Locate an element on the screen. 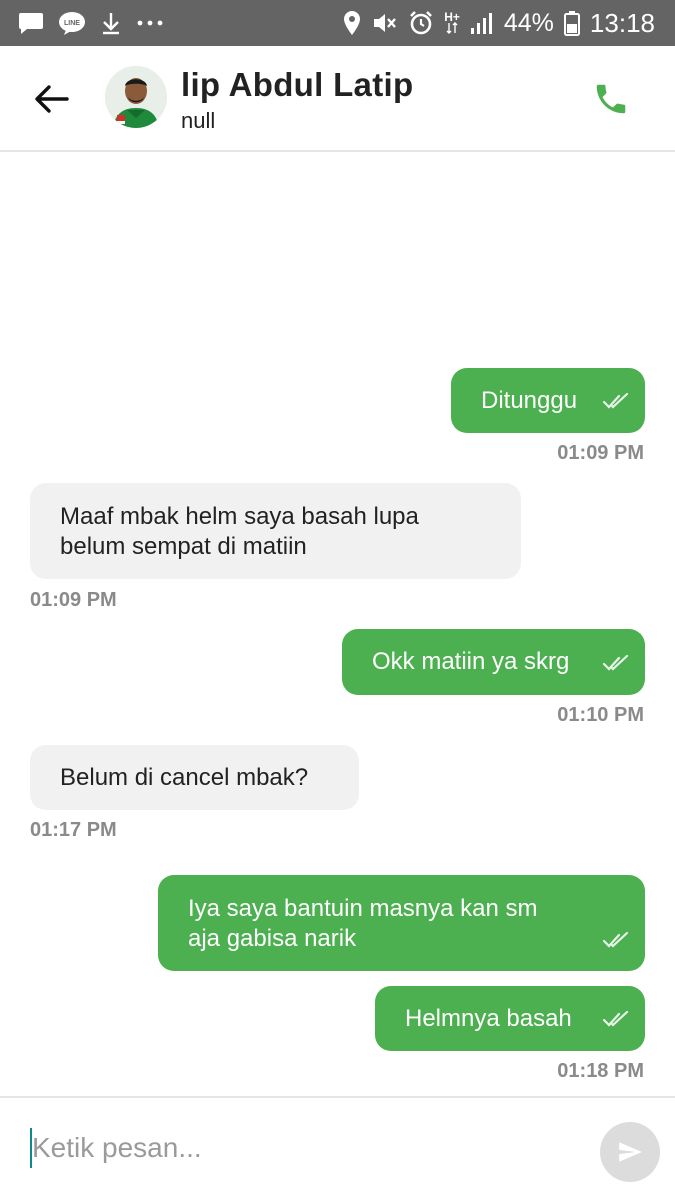  location-icon is located at coordinates (352, 23).